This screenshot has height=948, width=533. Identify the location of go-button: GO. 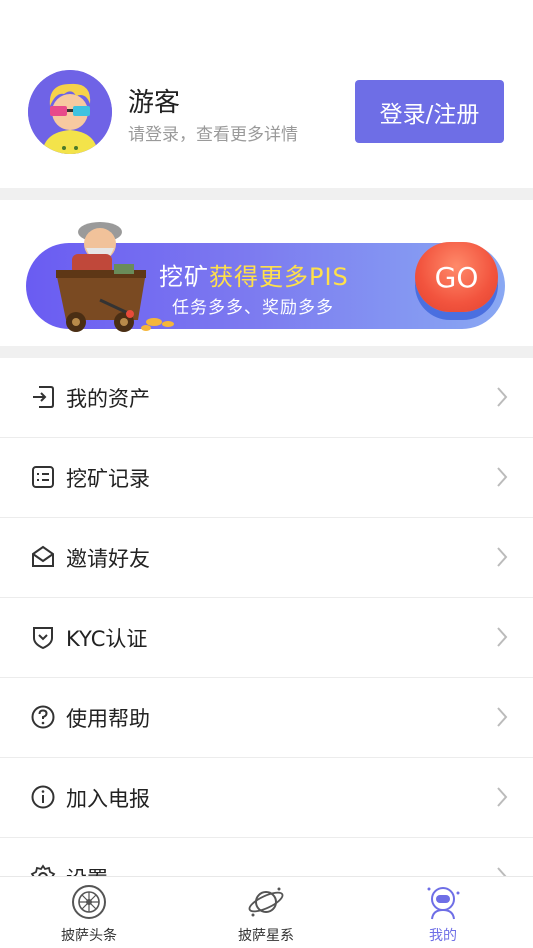
(456, 277).